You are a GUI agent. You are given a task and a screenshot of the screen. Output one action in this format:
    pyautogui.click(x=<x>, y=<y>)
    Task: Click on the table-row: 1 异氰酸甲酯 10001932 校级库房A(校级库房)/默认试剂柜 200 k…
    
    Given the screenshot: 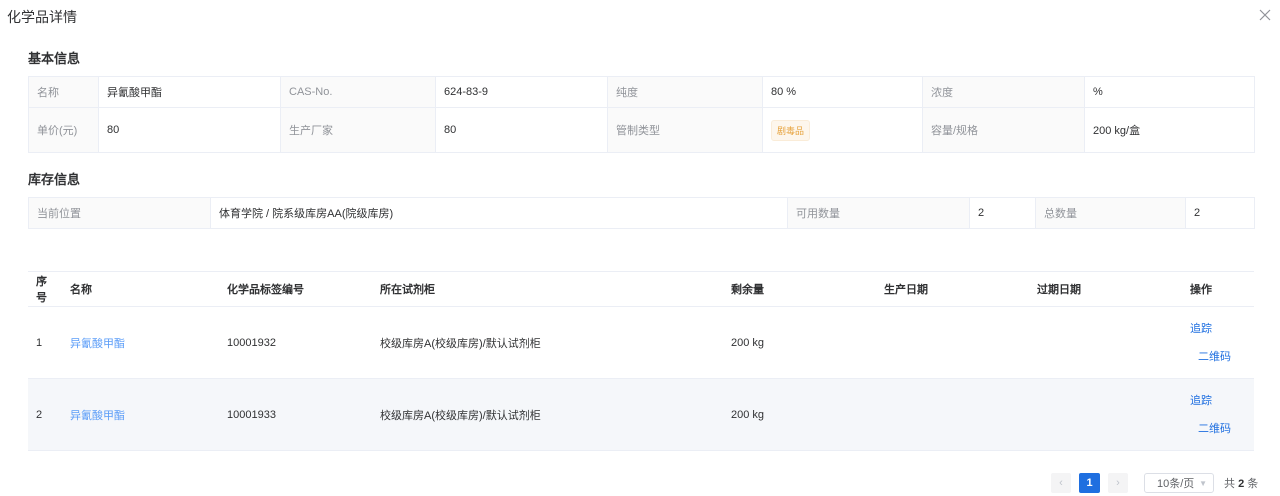 What is the action you would take?
    pyautogui.click(x=641, y=342)
    